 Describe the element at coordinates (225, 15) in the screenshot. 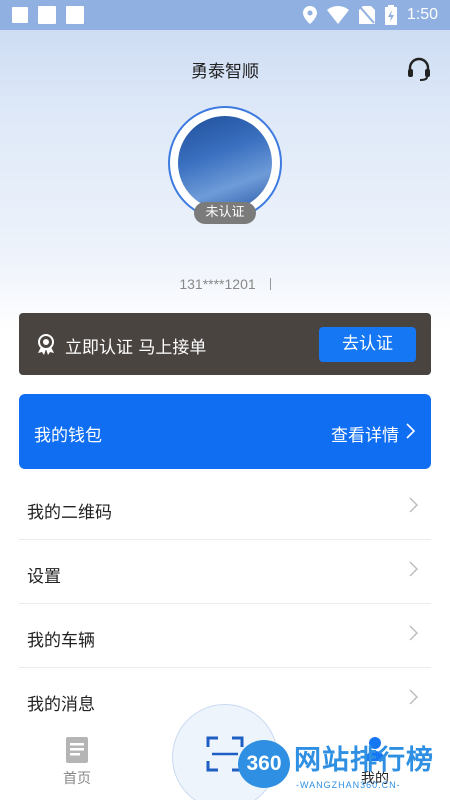

I see `status-bar: 1:50` at that location.